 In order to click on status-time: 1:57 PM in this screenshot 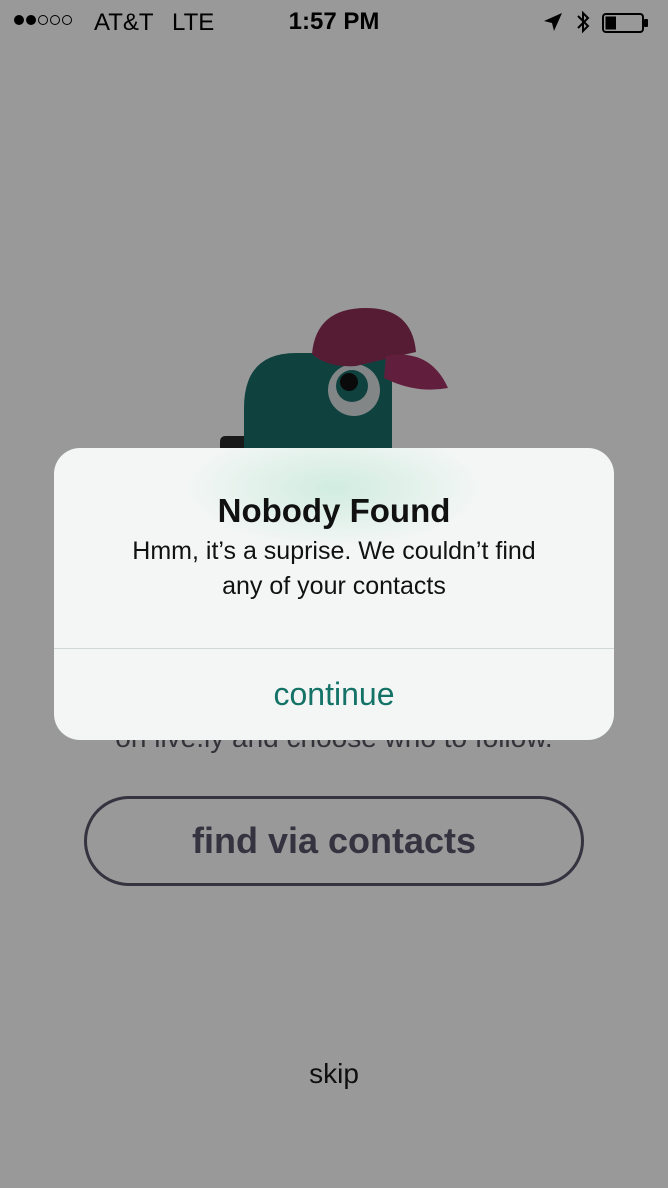, I will do `click(334, 21)`.